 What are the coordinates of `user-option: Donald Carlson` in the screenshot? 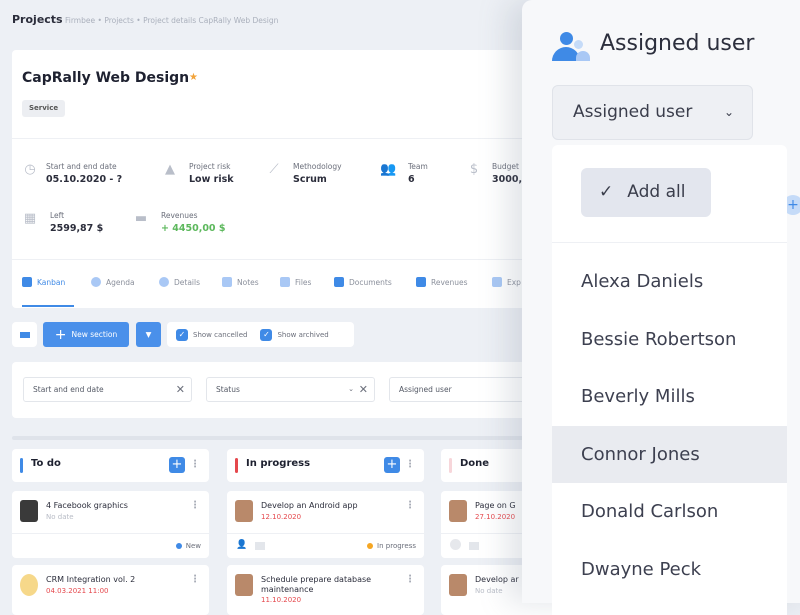 It's located at (669, 511).